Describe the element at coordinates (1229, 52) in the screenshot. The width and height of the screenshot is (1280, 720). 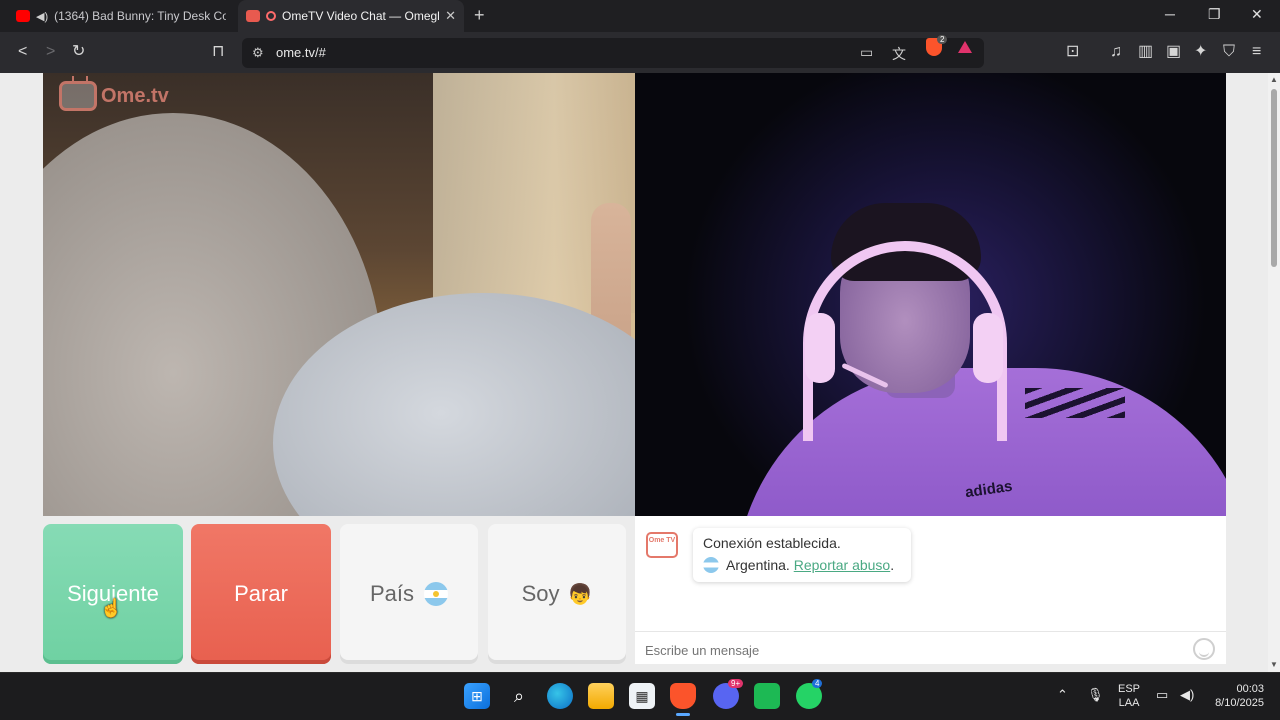
I see `vpn-icon: ⛉` at that location.